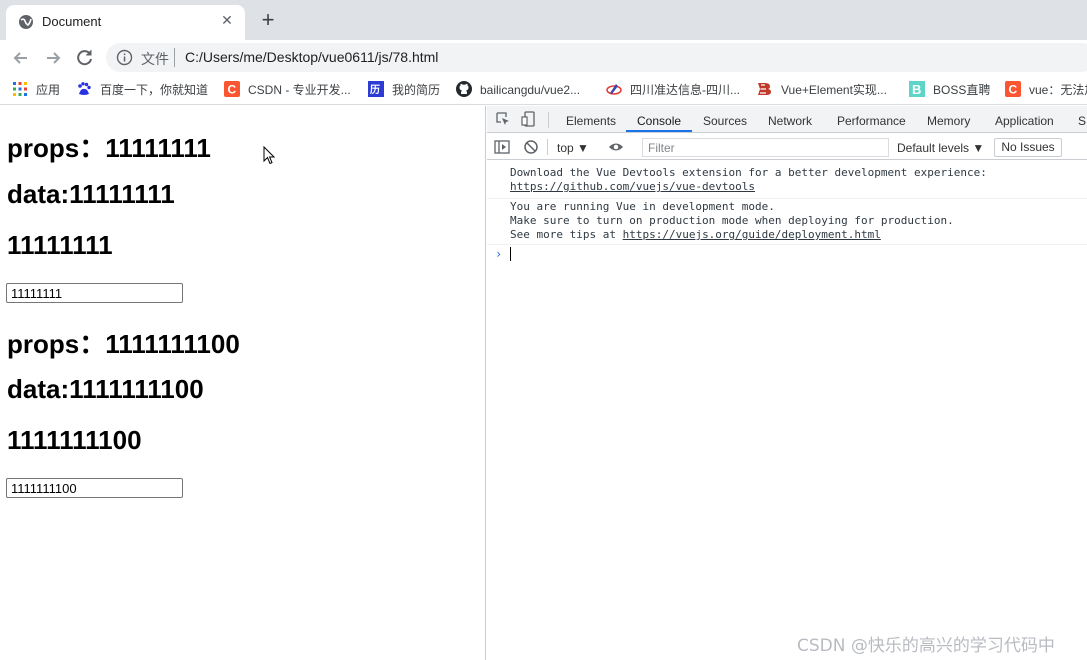 The width and height of the screenshot is (1087, 660). What do you see at coordinates (948, 121) in the screenshot?
I see `tab-memory: Memory` at bounding box center [948, 121].